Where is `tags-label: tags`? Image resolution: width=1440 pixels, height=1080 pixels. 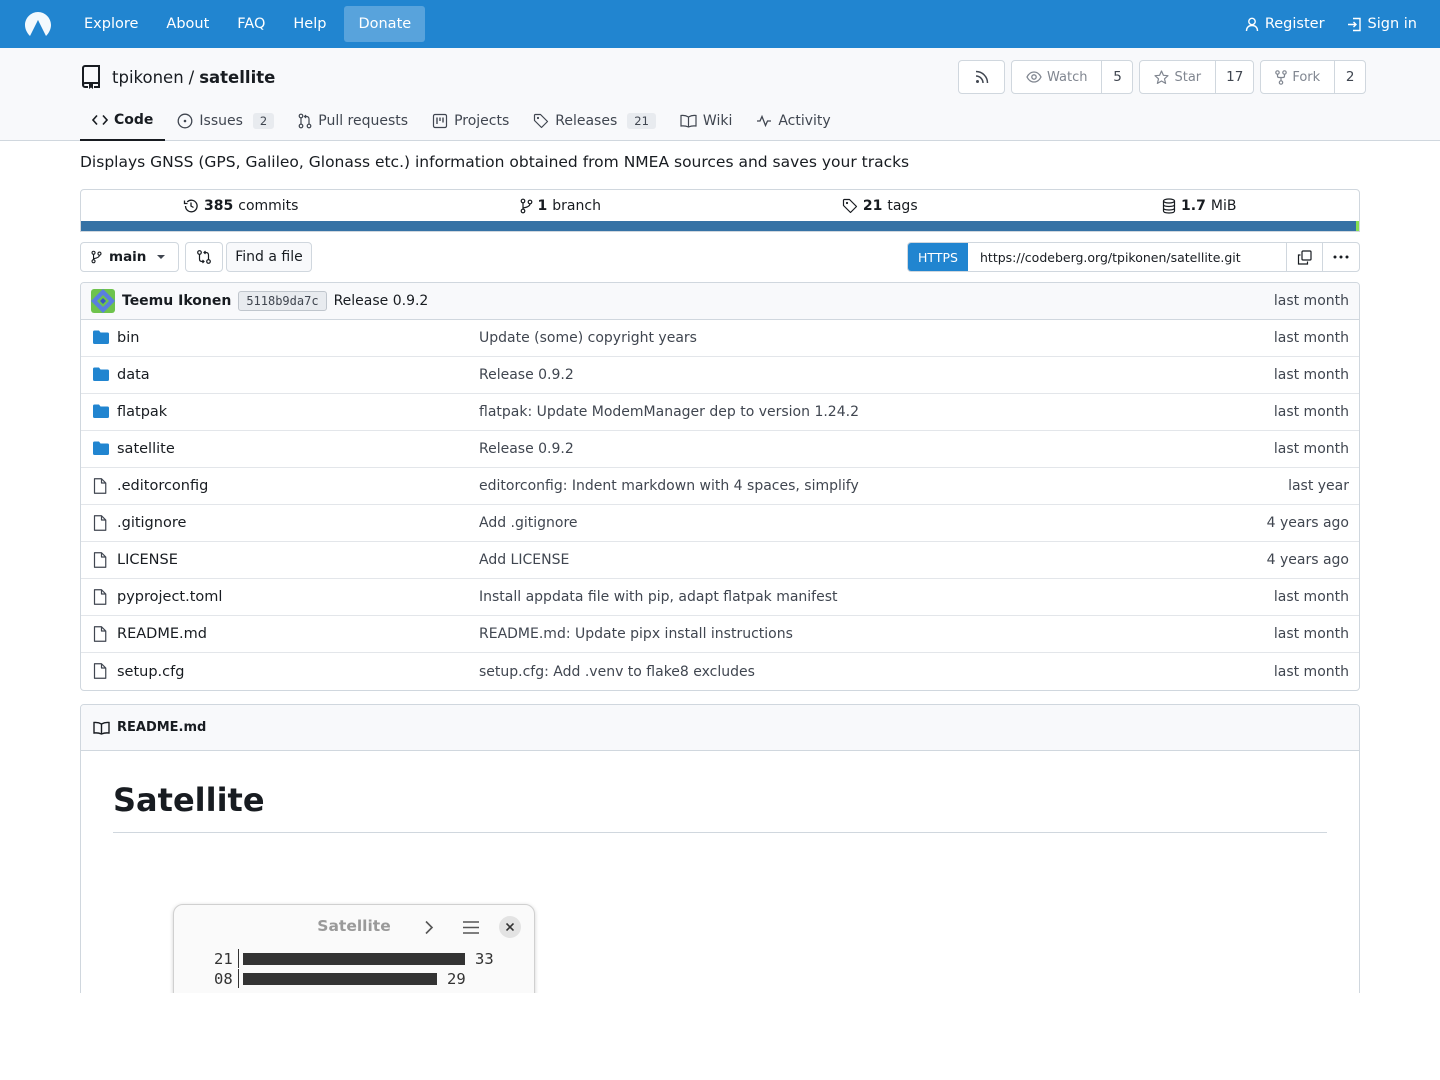
tags-label: tags is located at coordinates (902, 205).